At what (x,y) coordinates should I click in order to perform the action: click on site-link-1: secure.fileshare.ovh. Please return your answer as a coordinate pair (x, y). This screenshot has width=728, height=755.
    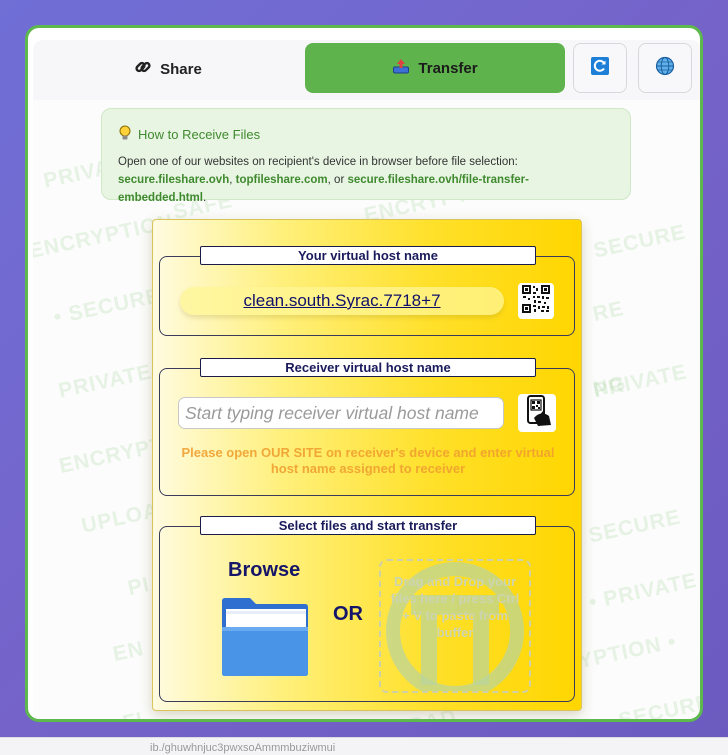
    Looking at the image, I should click on (173, 180).